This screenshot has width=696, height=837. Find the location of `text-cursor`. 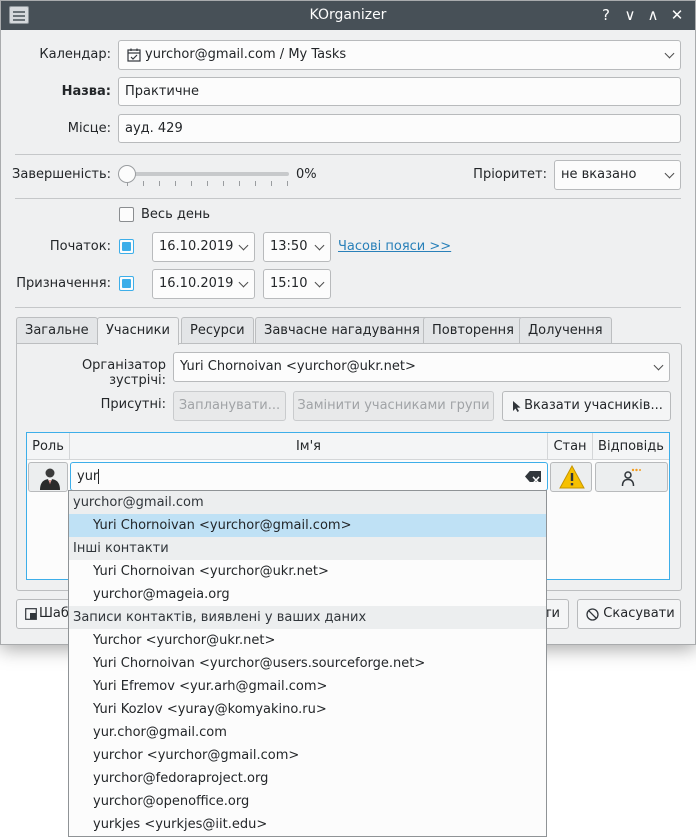

text-cursor is located at coordinates (99, 476).